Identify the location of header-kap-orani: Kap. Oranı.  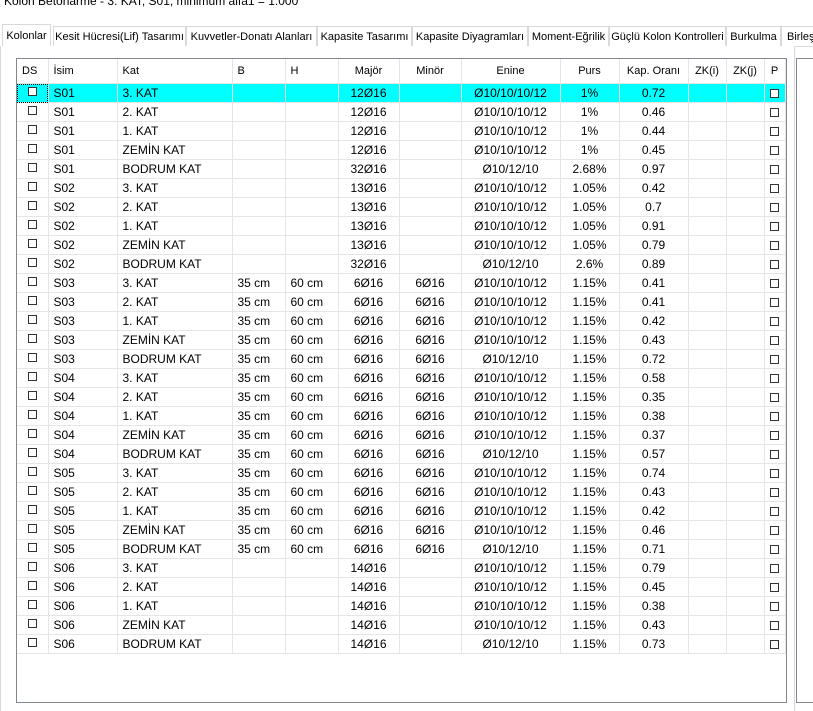
(654, 71).